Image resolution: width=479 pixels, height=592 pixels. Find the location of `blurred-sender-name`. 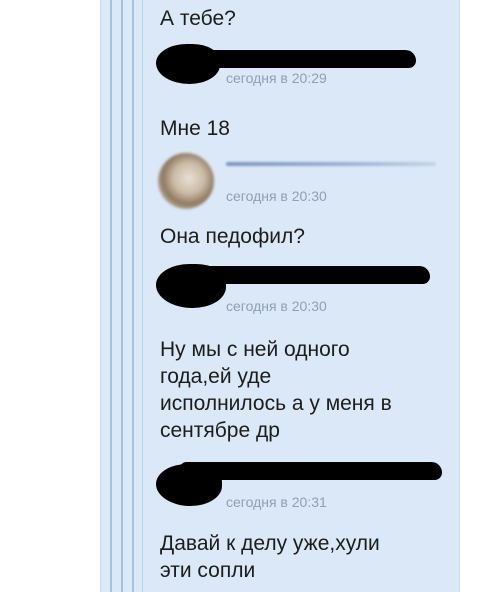

blurred-sender-name is located at coordinates (331, 164).